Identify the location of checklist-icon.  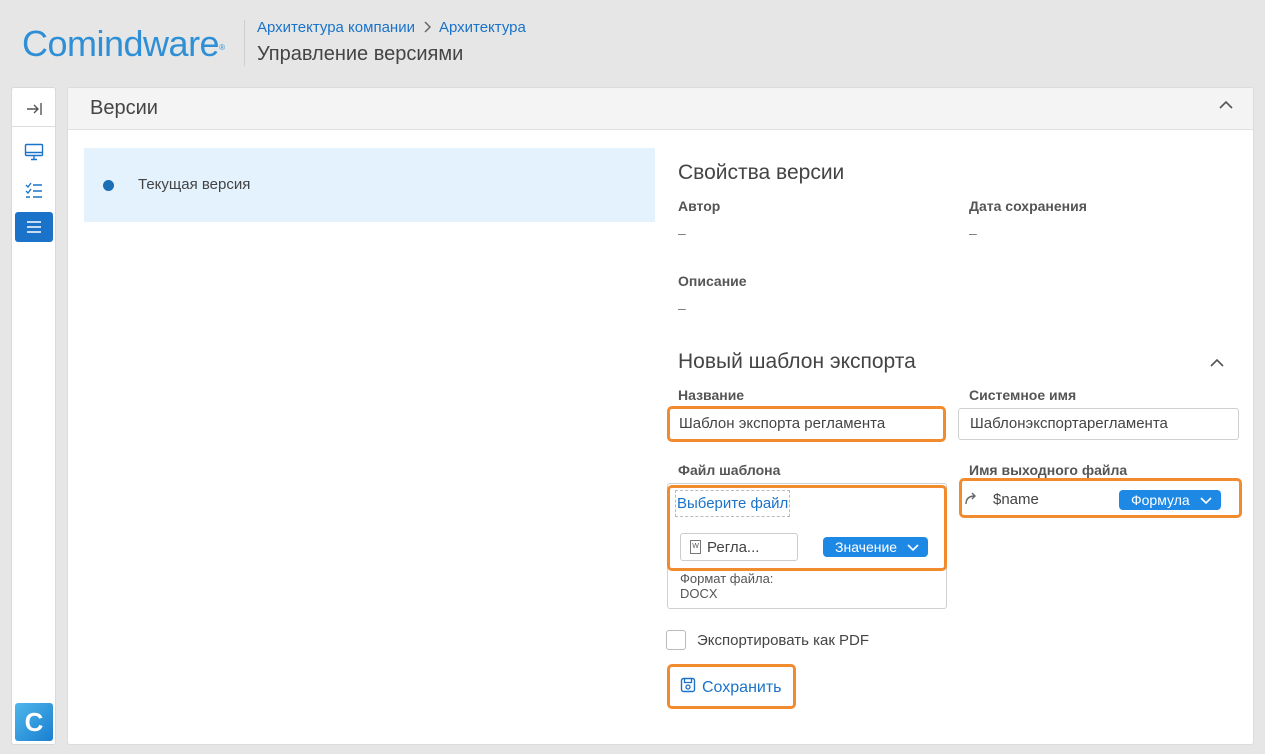
(34, 191).